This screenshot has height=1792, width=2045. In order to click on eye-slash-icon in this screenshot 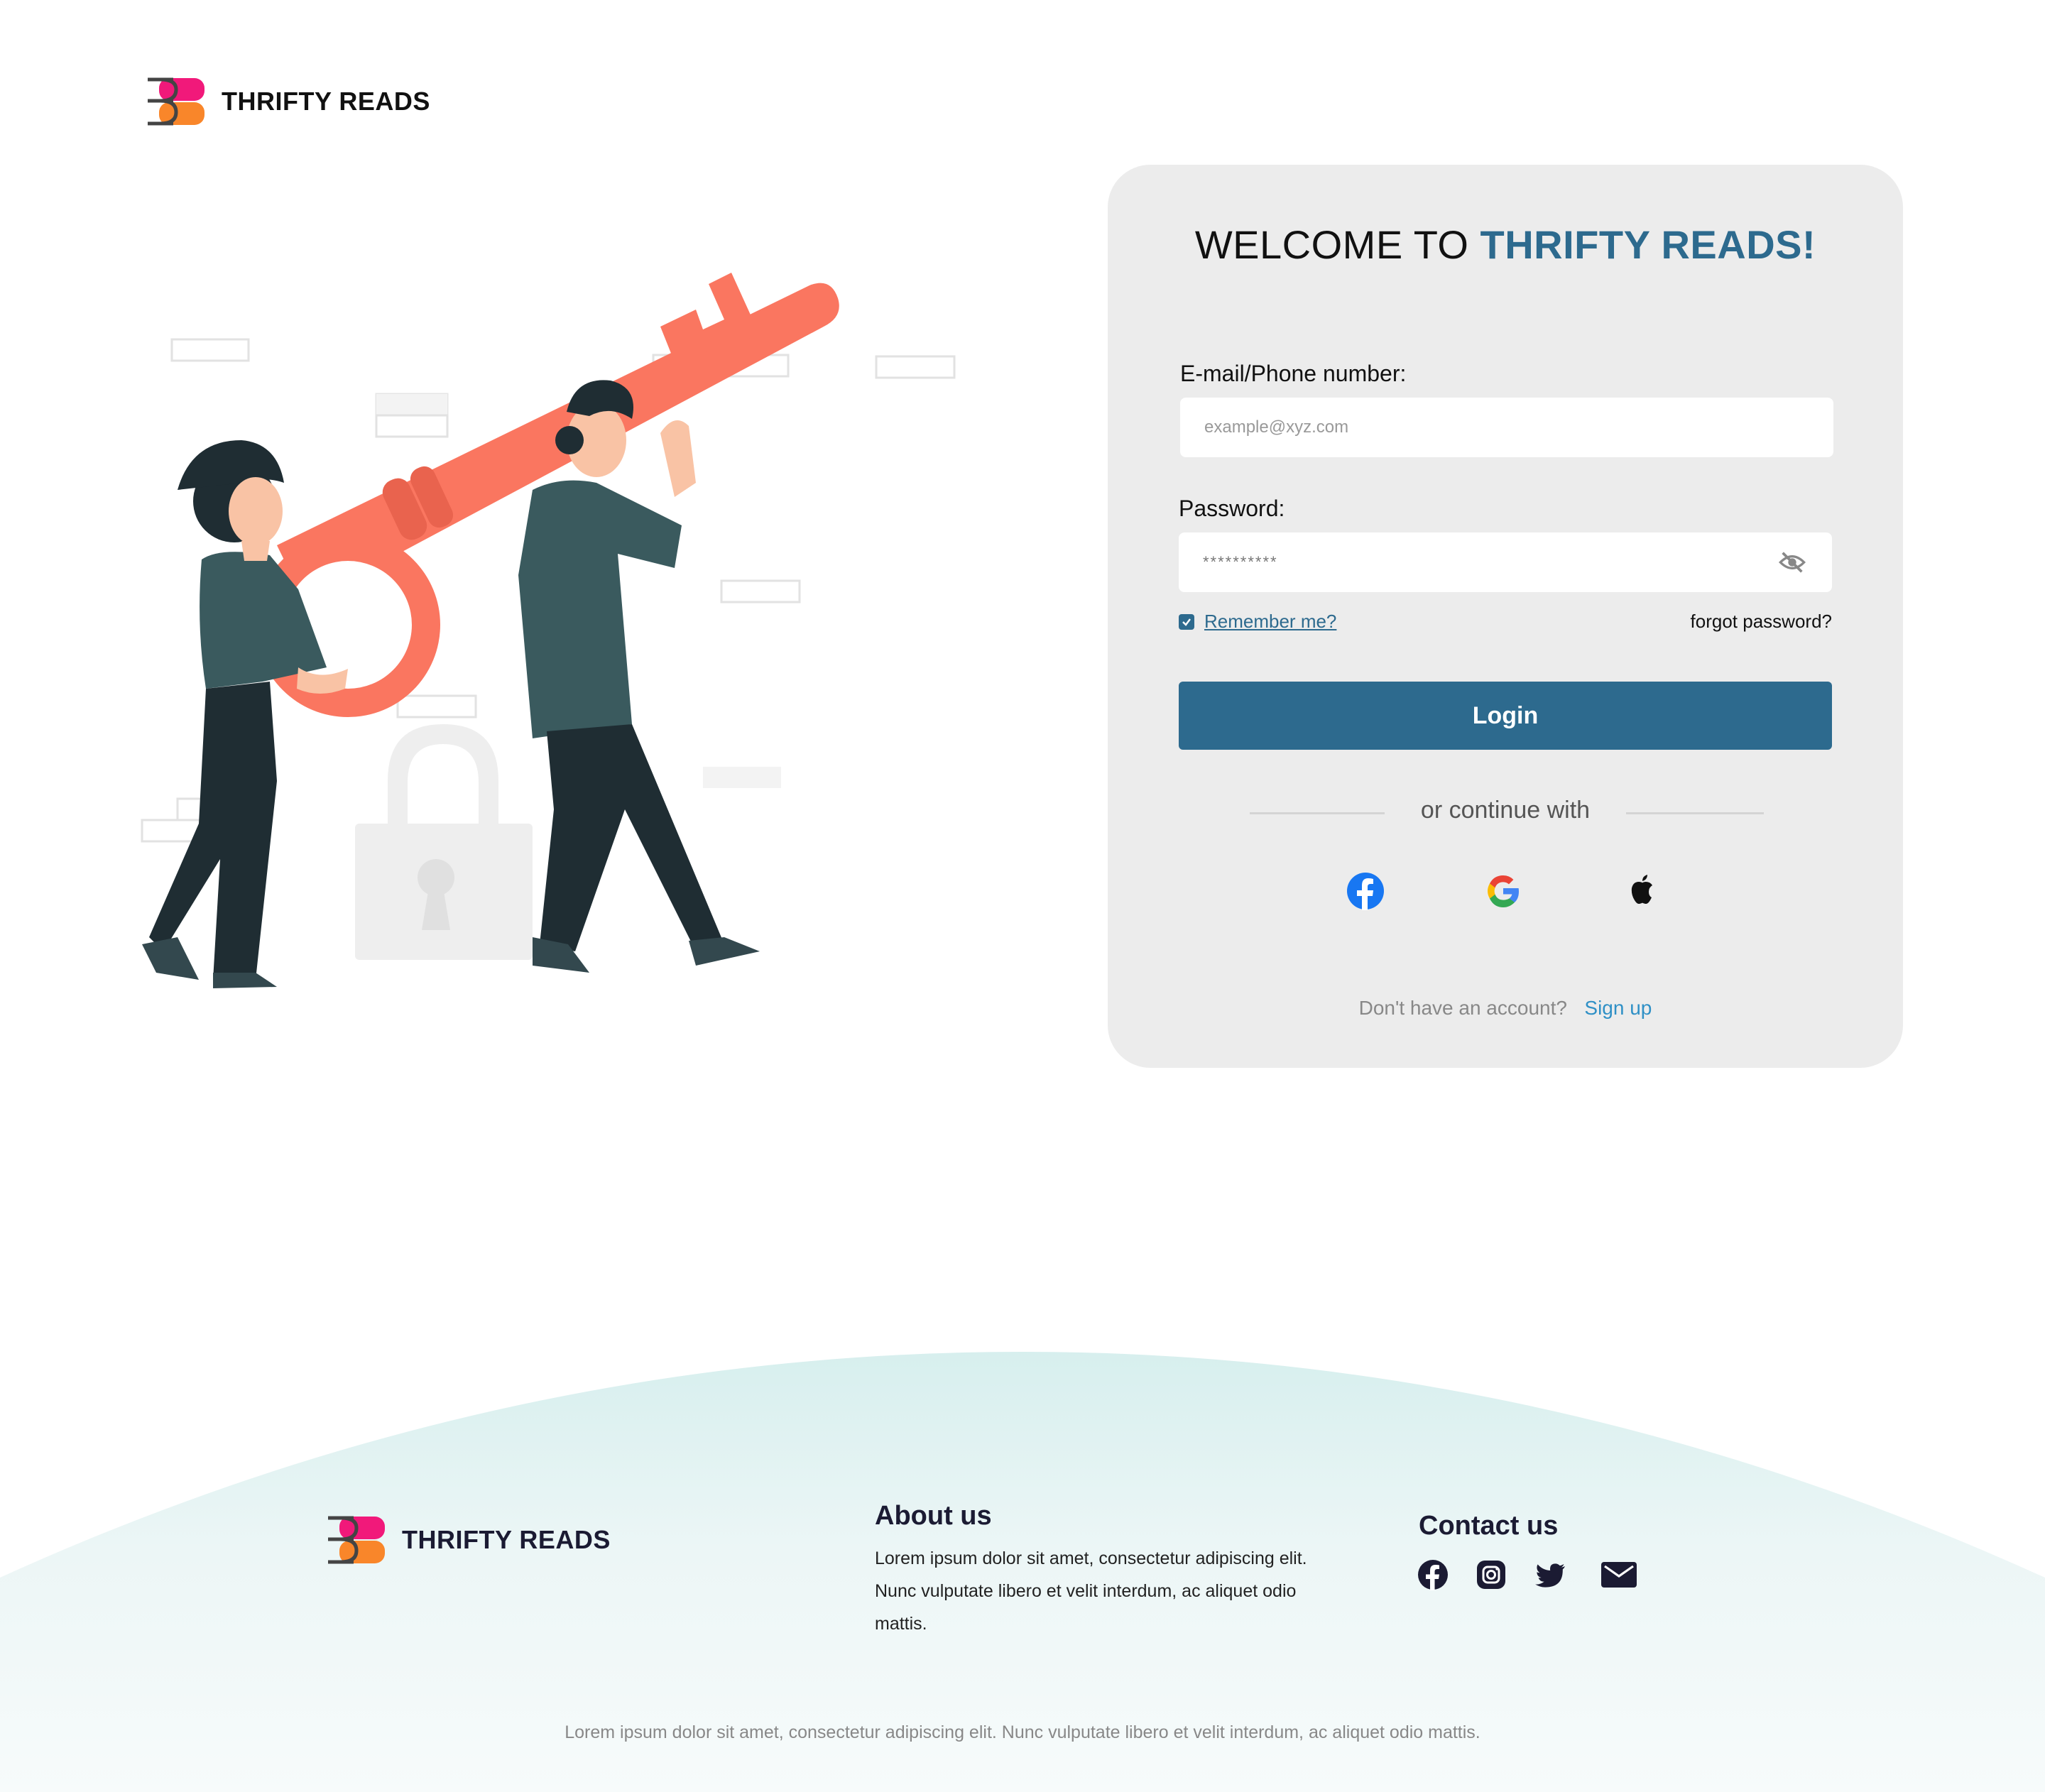, I will do `click(1792, 562)`.